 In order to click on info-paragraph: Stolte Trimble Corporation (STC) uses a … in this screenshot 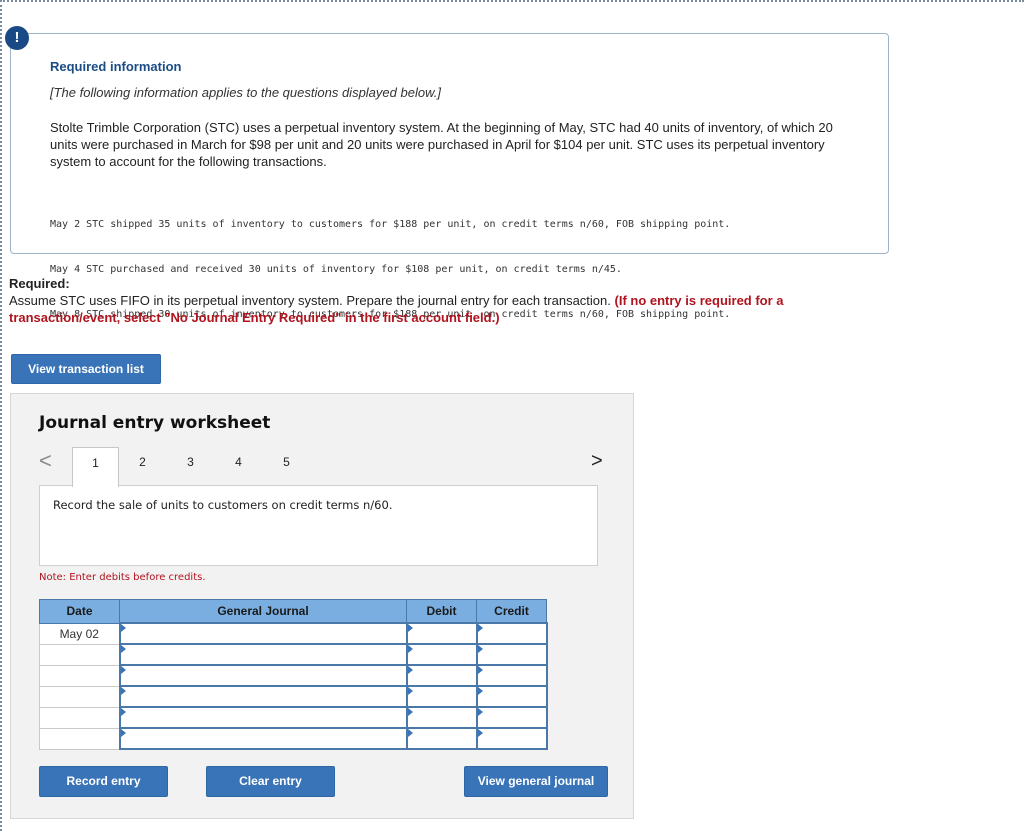, I will do `click(441, 144)`.